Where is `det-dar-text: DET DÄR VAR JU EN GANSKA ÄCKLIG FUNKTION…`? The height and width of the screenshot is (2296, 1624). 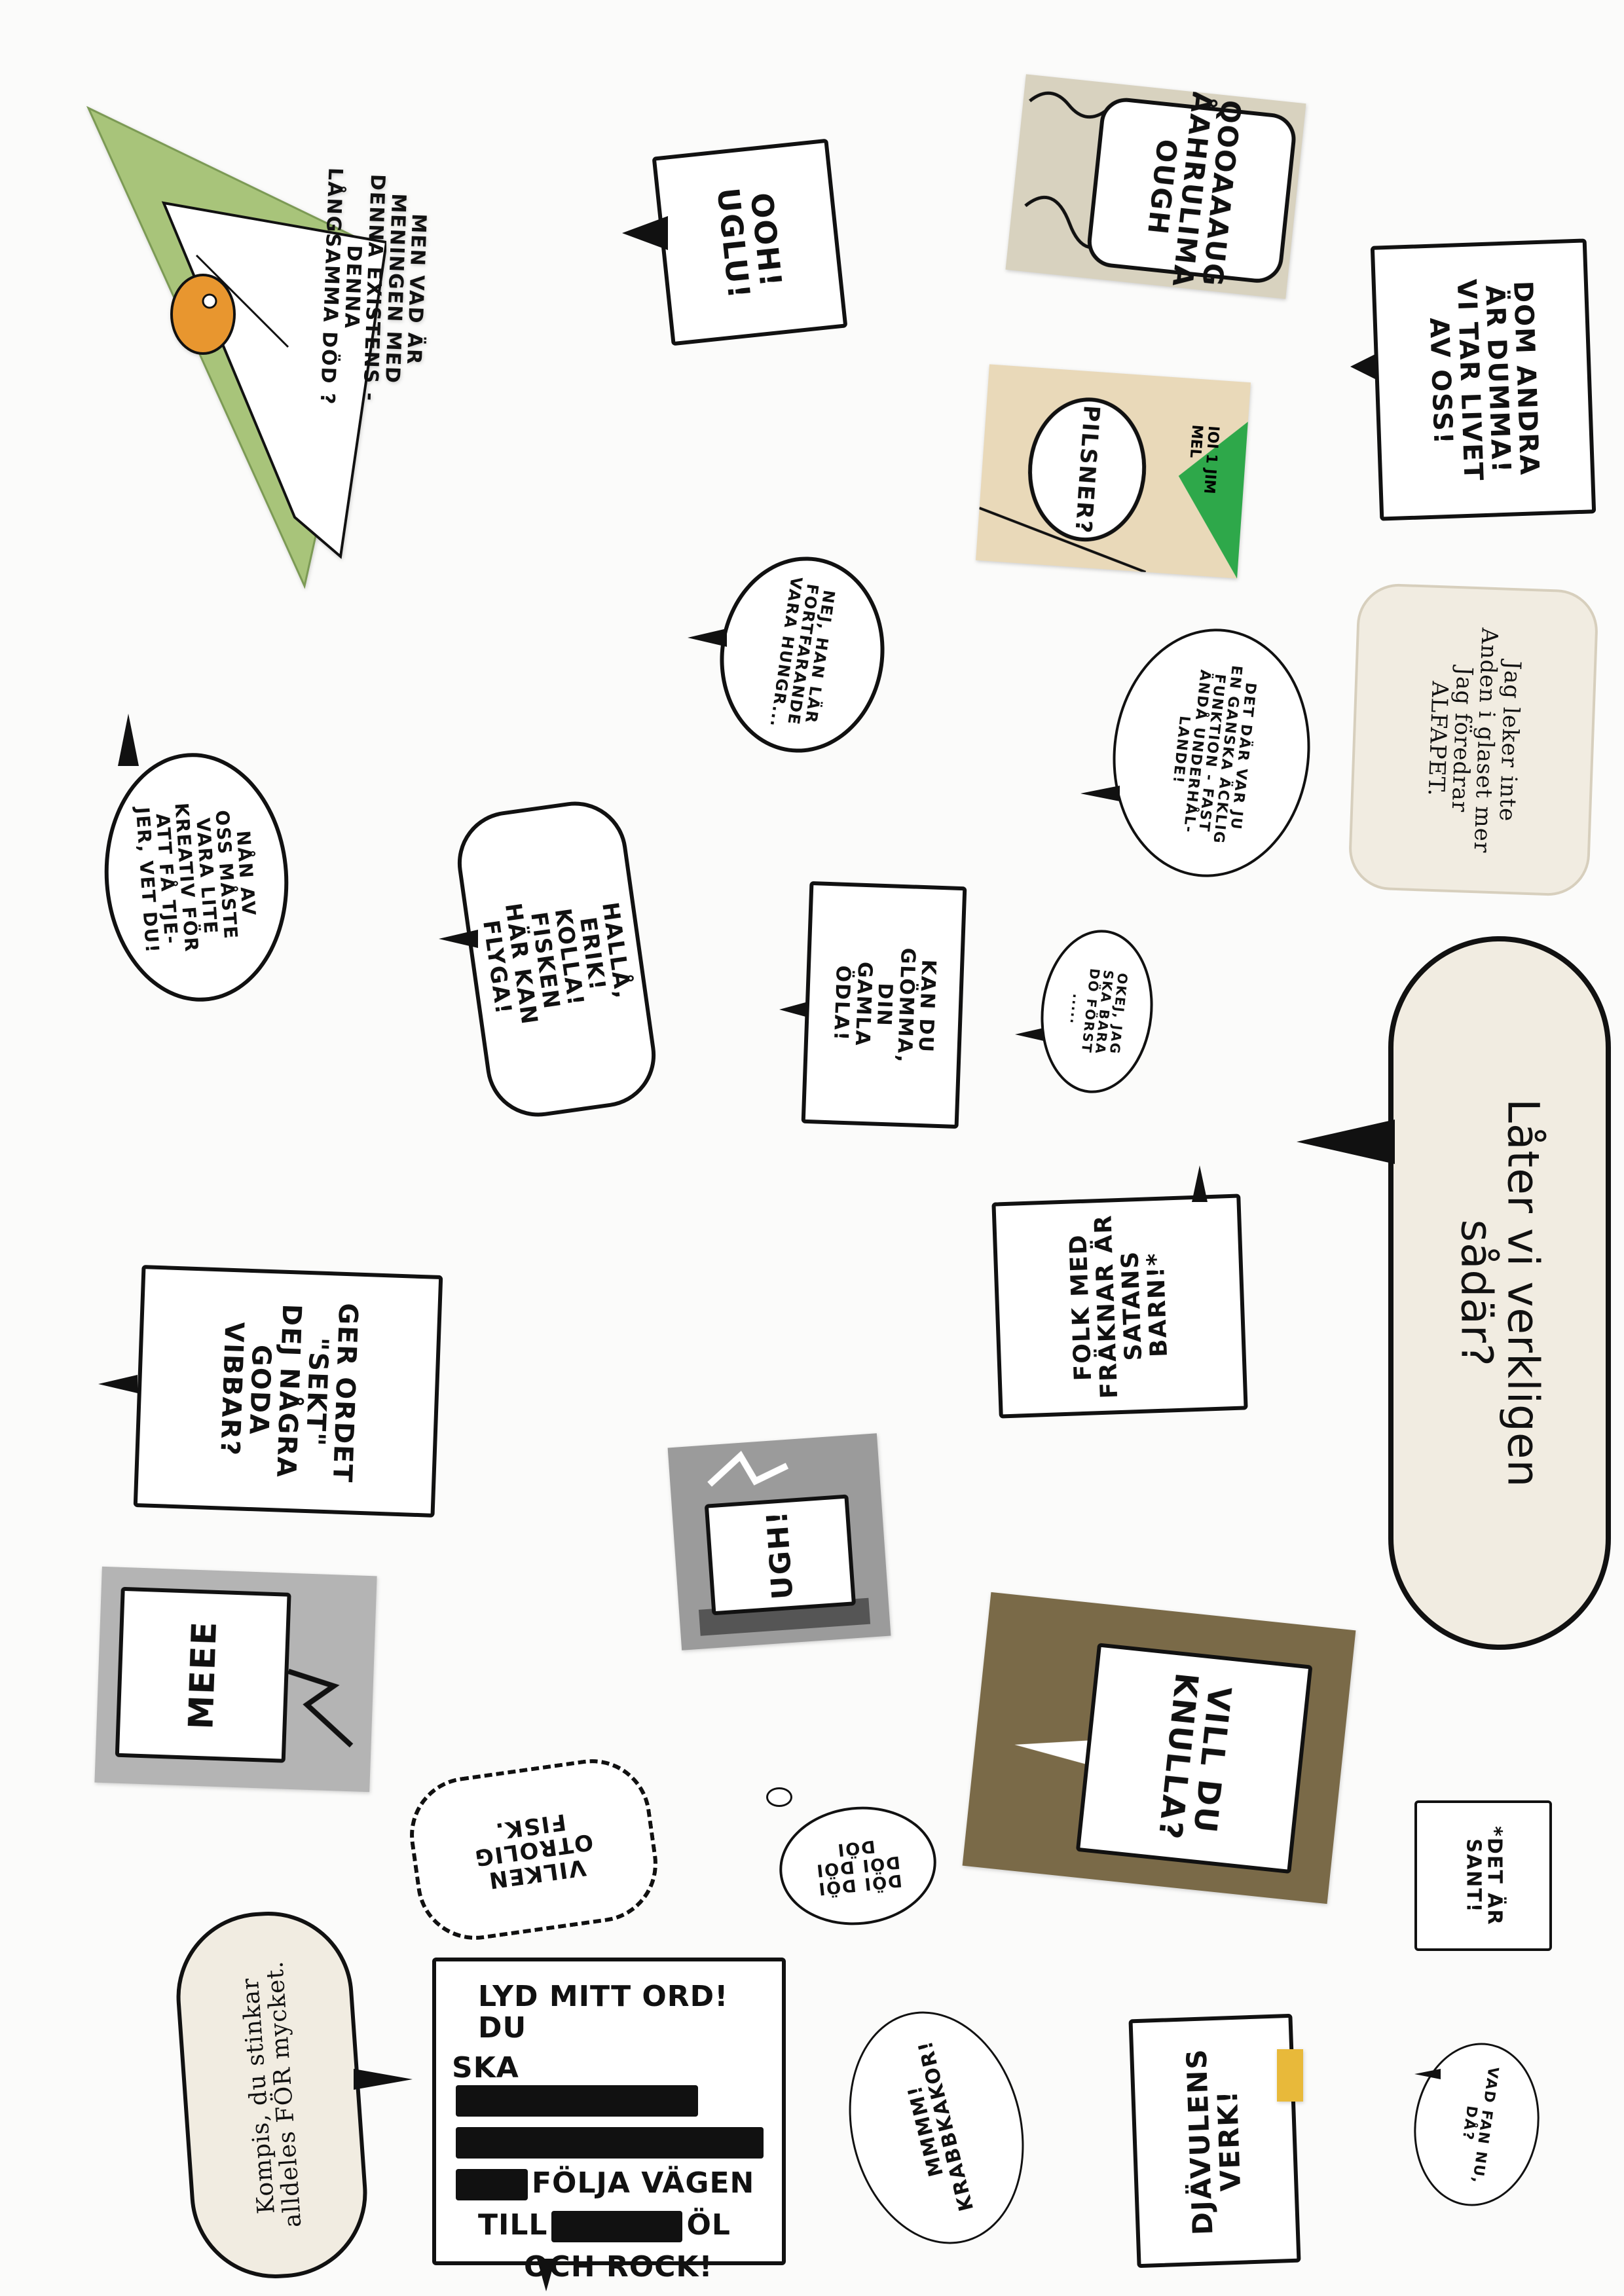 det-dar-text: DET DÄR VAR JU EN GANSKA ÄCKLIG FUNKTION… is located at coordinates (1214, 754).